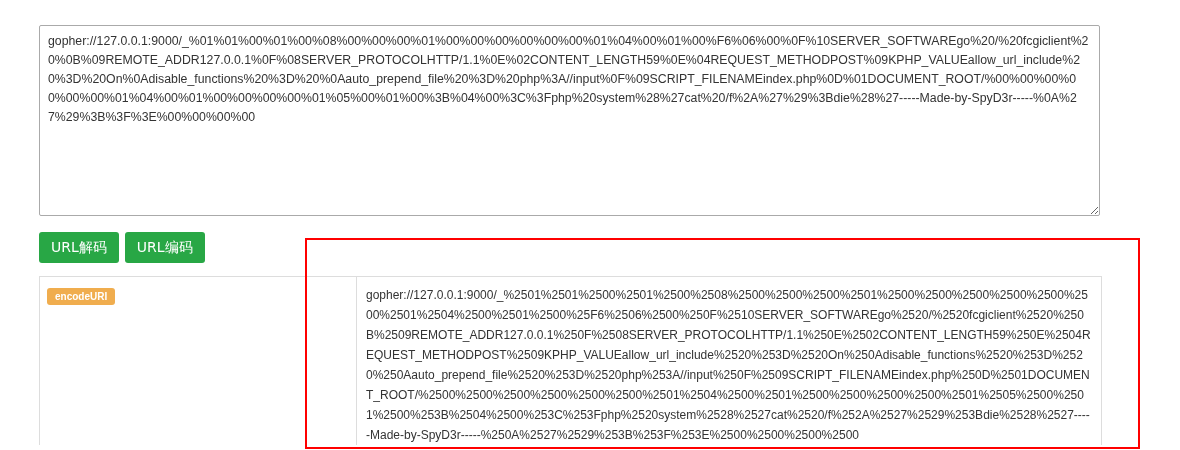 This screenshot has width=1180, height=450. Describe the element at coordinates (164, 247) in the screenshot. I see `action-button: URL编码` at that location.